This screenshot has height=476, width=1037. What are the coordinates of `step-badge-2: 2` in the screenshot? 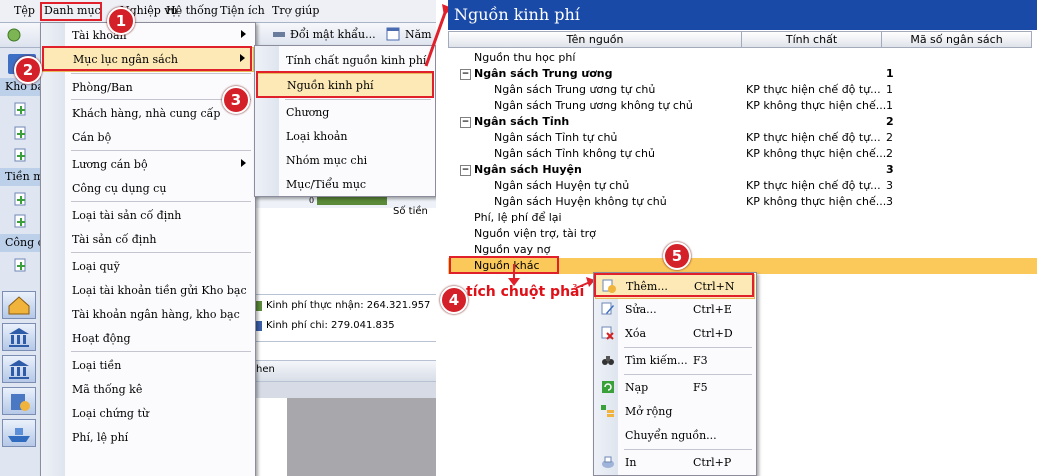 It's located at (28, 70).